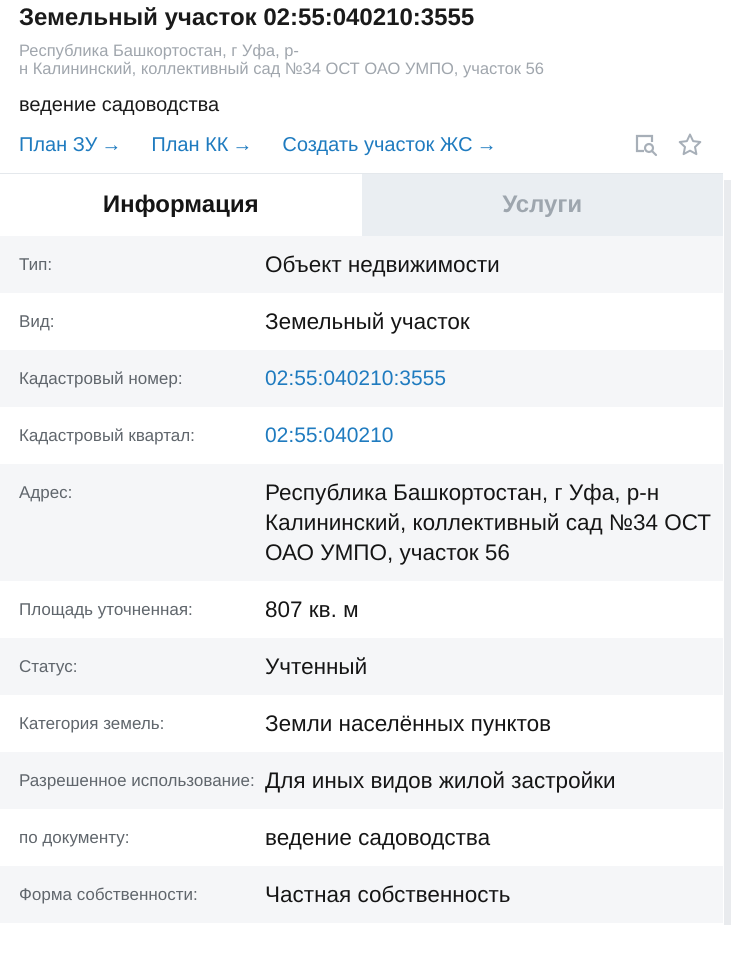 The width and height of the screenshot is (731, 960). Describe the element at coordinates (355, 379) in the screenshot. I see `value-link: 02:55:040210:3555` at that location.